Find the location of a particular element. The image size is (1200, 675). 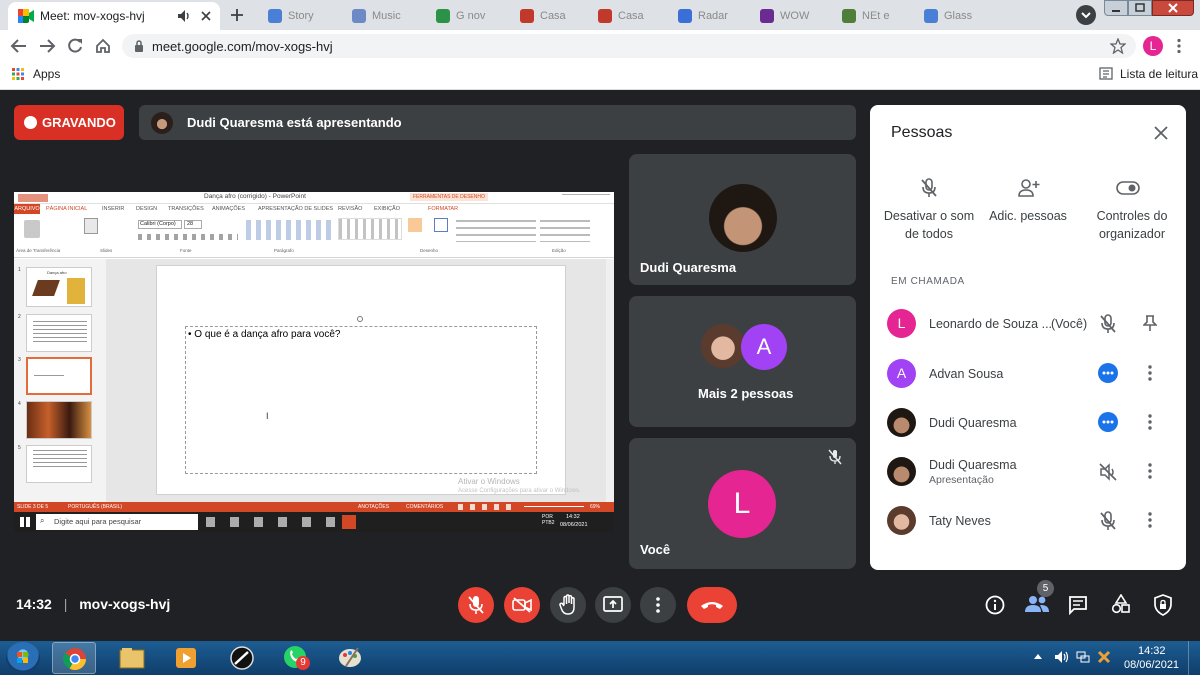

whatsapp-taskbar-icon: 9 is located at coordinates (296, 658).